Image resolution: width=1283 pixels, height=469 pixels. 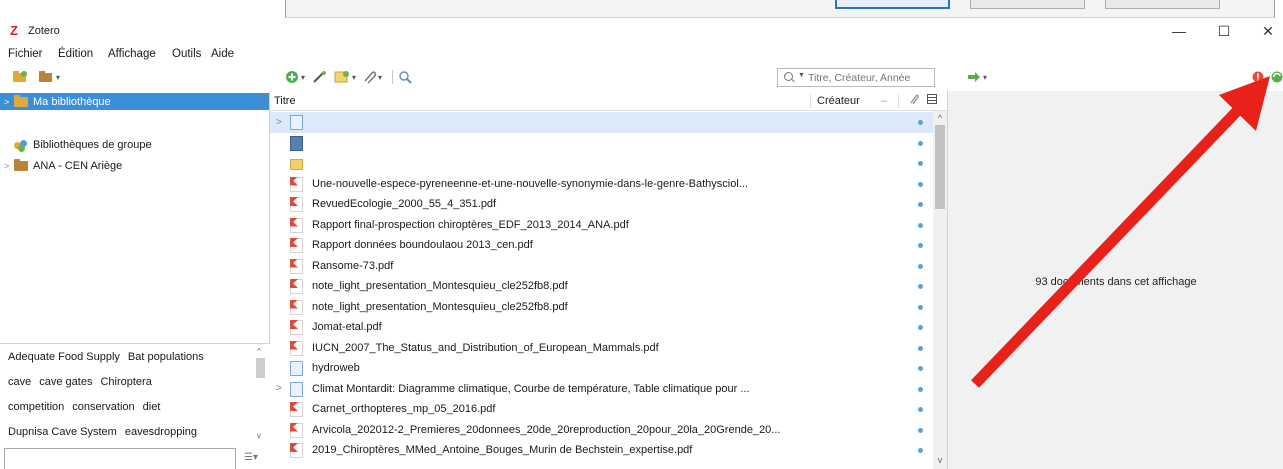 What do you see at coordinates (161, 432) in the screenshot?
I see `tag: eavesdropping` at bounding box center [161, 432].